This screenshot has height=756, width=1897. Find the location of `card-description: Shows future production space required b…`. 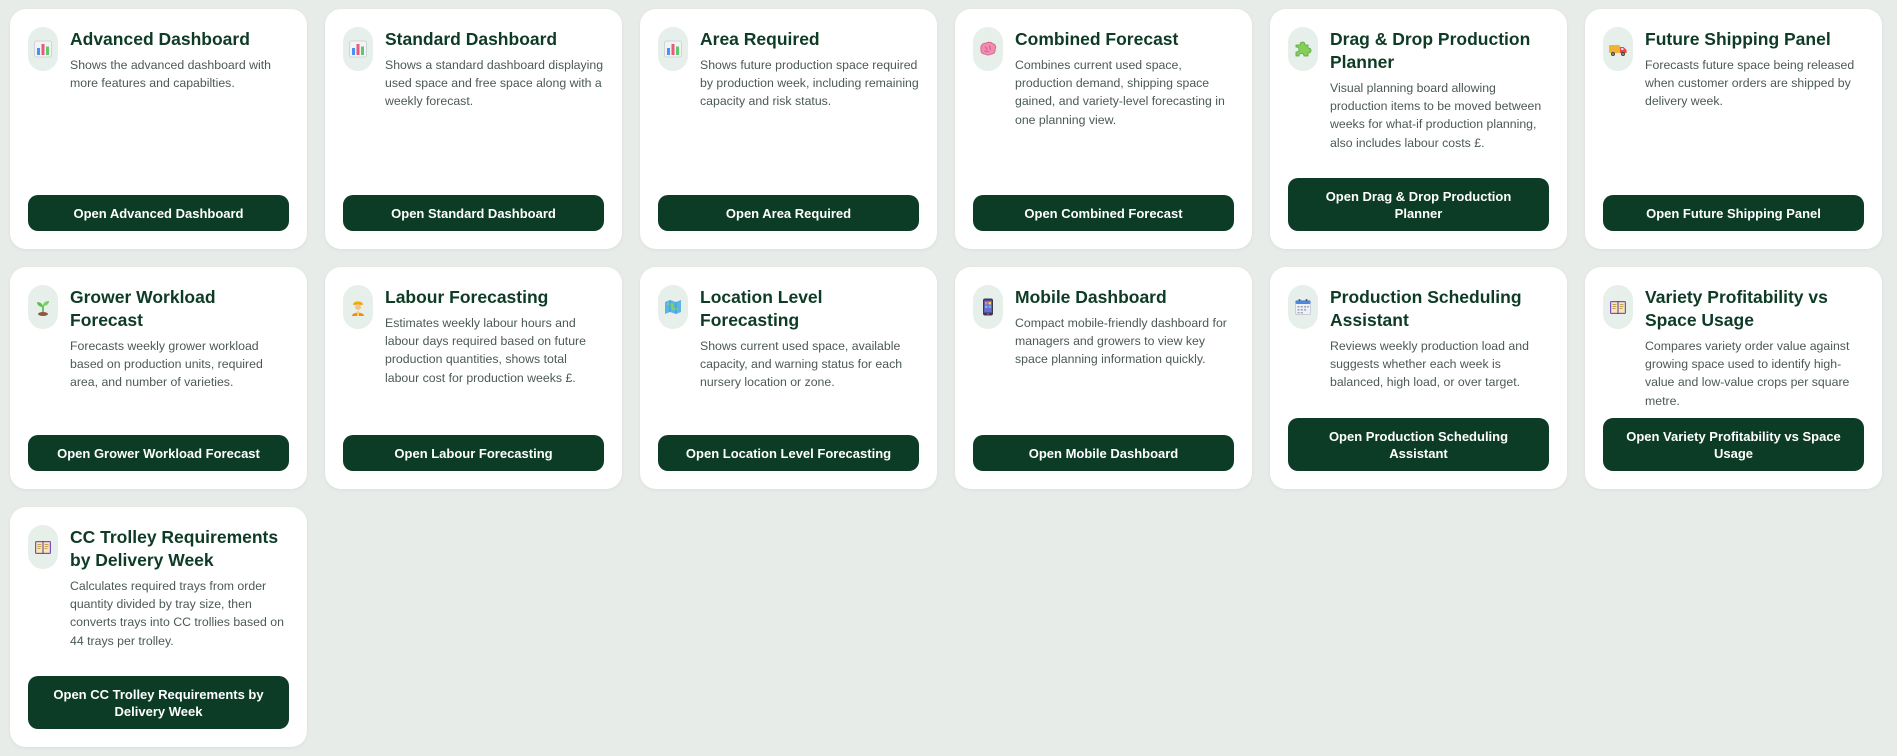

card-description: Shows future production space required b… is located at coordinates (809, 83).